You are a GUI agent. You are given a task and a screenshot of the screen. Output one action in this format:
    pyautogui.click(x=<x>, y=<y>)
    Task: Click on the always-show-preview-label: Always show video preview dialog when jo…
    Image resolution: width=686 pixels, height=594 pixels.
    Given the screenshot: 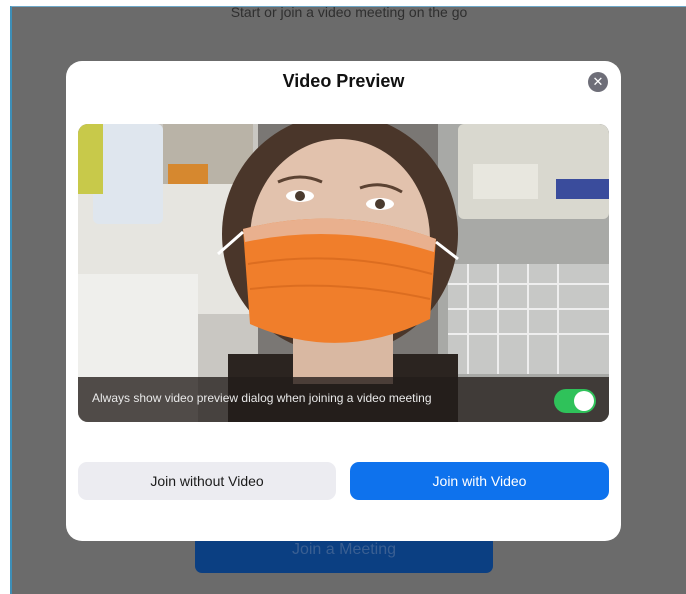 What is the action you would take?
    pyautogui.click(x=262, y=398)
    